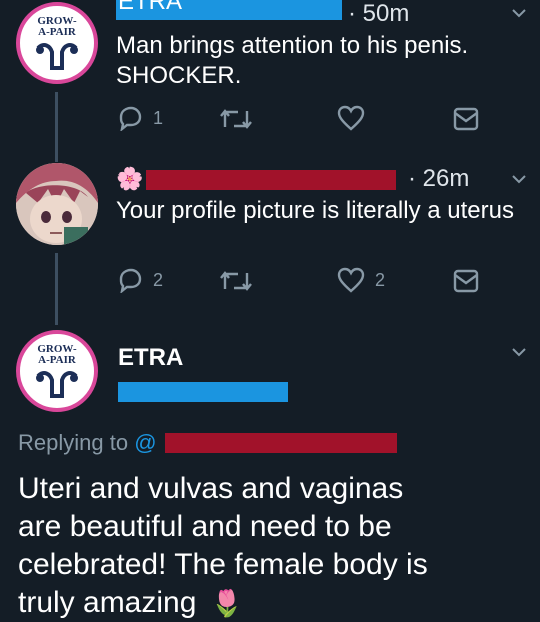 The height and width of the screenshot is (622, 540). I want to click on reply-button: 2, so click(140, 280).